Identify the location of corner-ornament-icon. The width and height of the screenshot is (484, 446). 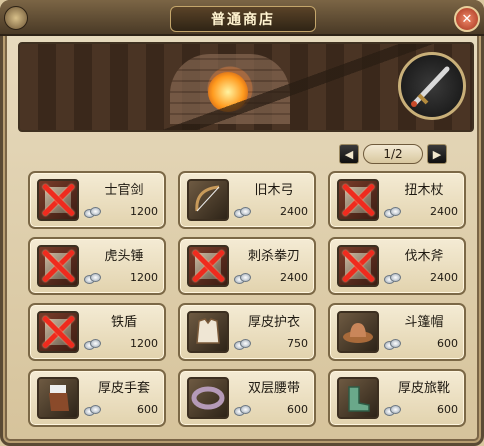
(16, 18).